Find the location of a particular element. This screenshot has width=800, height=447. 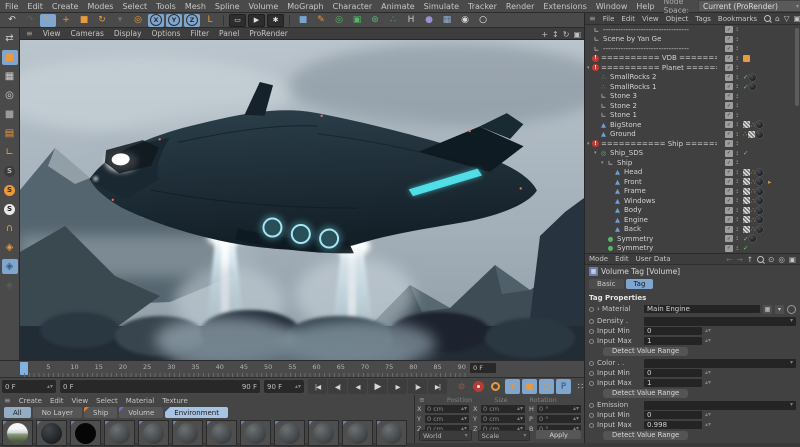

menu-file: File is located at coordinates (11, 6).